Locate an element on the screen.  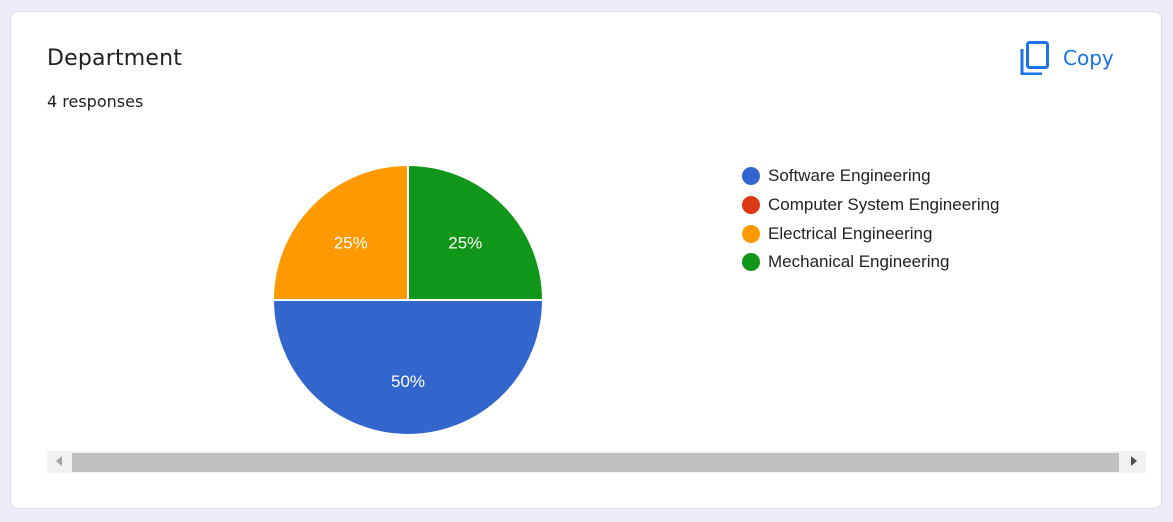
legend-label: Computer System Engineering is located at coordinates (884, 205).